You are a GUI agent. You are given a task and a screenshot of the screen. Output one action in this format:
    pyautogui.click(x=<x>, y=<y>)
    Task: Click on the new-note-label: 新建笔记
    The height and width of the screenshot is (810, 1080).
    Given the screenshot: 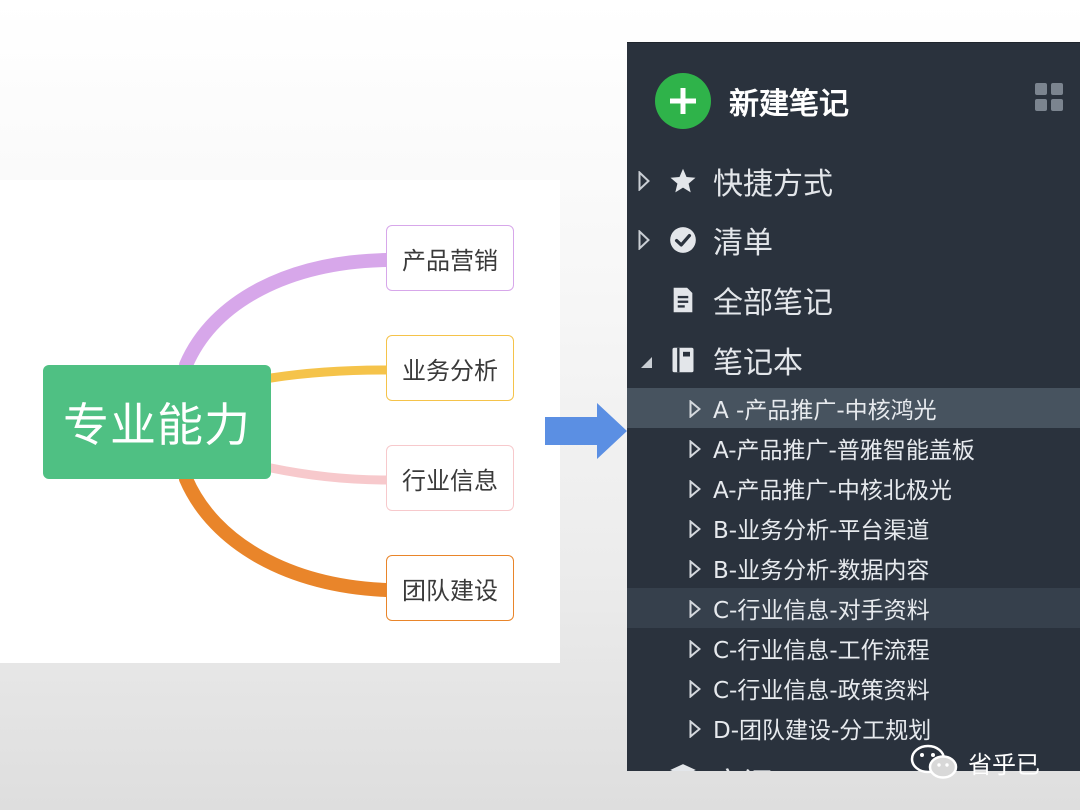 What is the action you would take?
    pyautogui.click(x=789, y=104)
    